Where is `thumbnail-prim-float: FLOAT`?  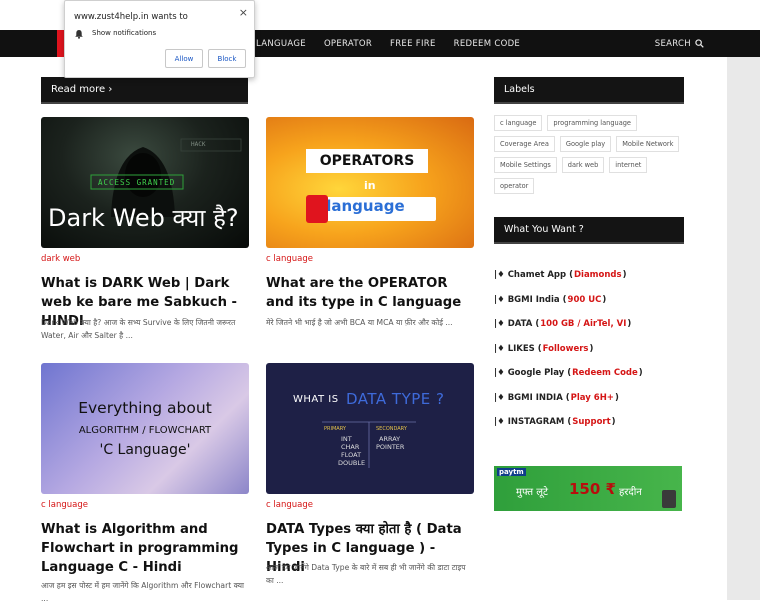 thumbnail-prim-float: FLOAT is located at coordinates (351, 455).